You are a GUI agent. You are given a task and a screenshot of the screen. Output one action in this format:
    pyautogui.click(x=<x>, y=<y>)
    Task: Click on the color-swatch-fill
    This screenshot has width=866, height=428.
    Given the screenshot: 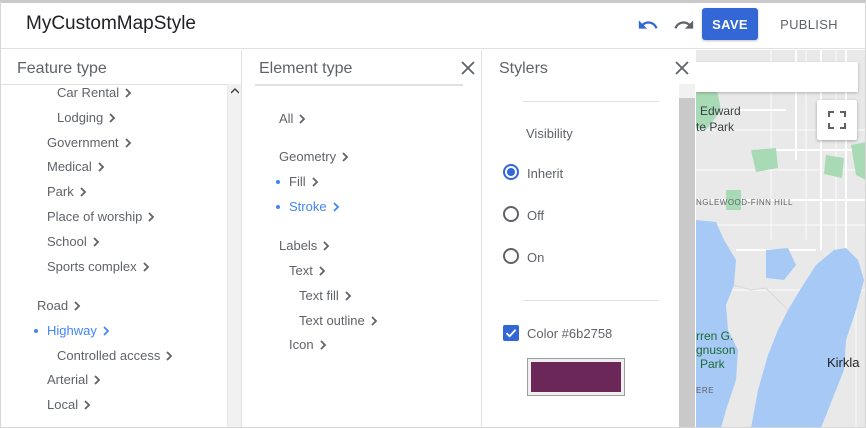 What is the action you would take?
    pyautogui.click(x=576, y=377)
    